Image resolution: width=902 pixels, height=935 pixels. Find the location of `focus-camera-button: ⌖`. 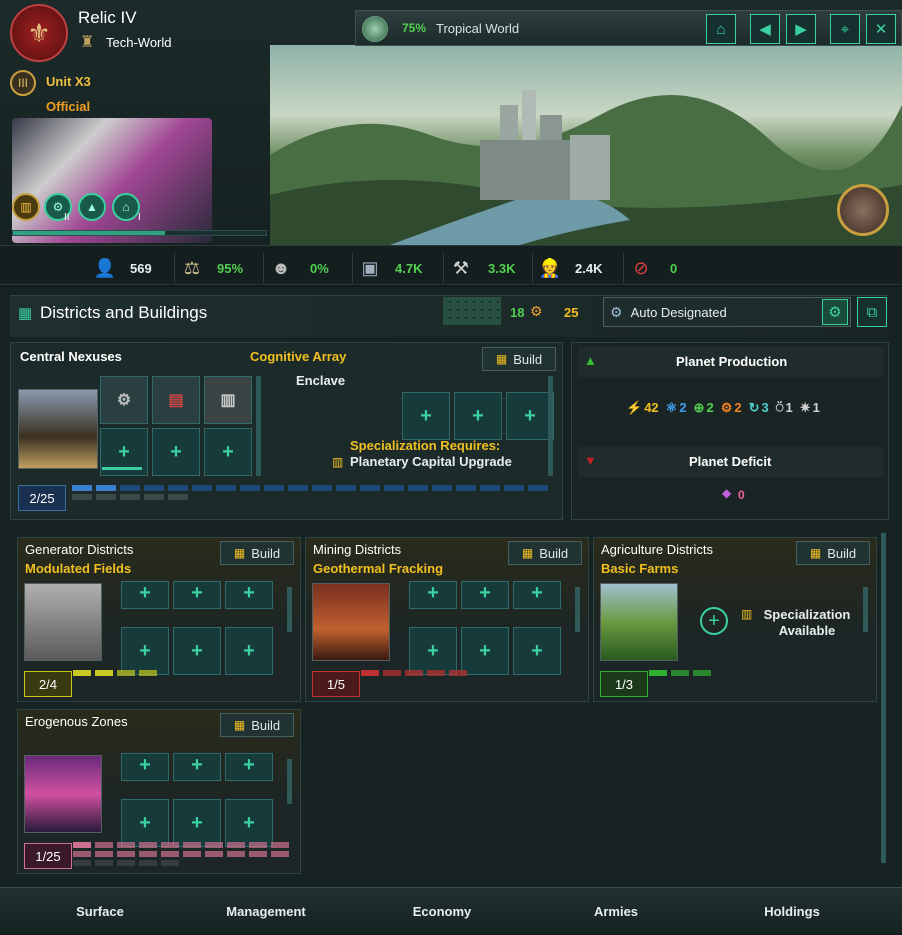

focus-camera-button: ⌖ is located at coordinates (845, 29).